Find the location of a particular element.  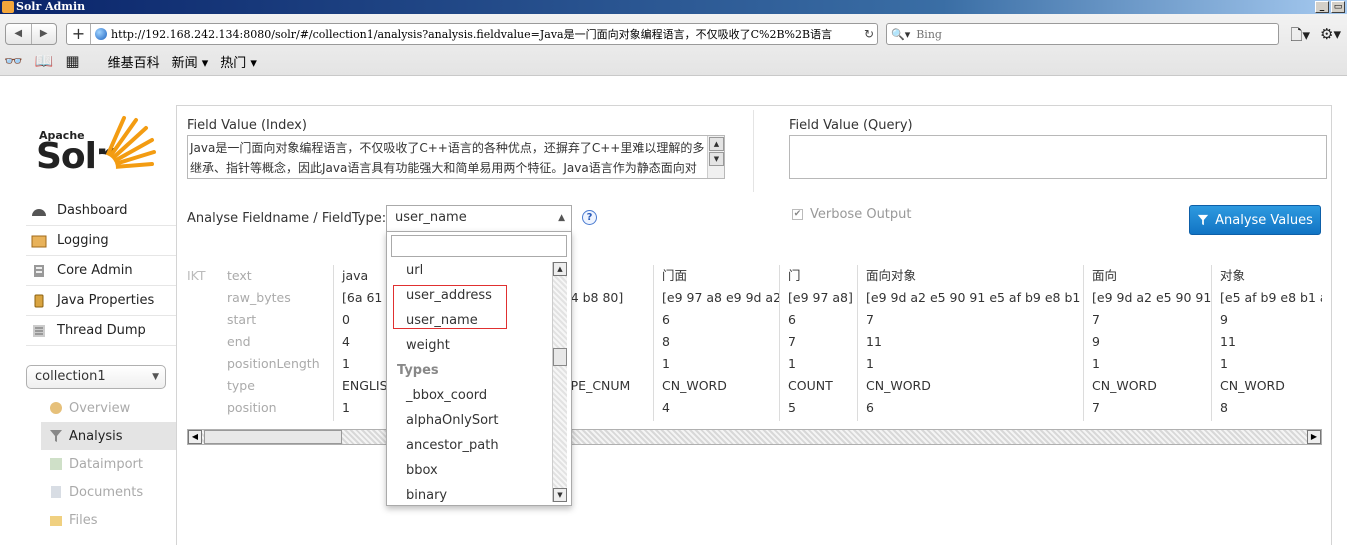

globe-icon is located at coordinates (101, 34).